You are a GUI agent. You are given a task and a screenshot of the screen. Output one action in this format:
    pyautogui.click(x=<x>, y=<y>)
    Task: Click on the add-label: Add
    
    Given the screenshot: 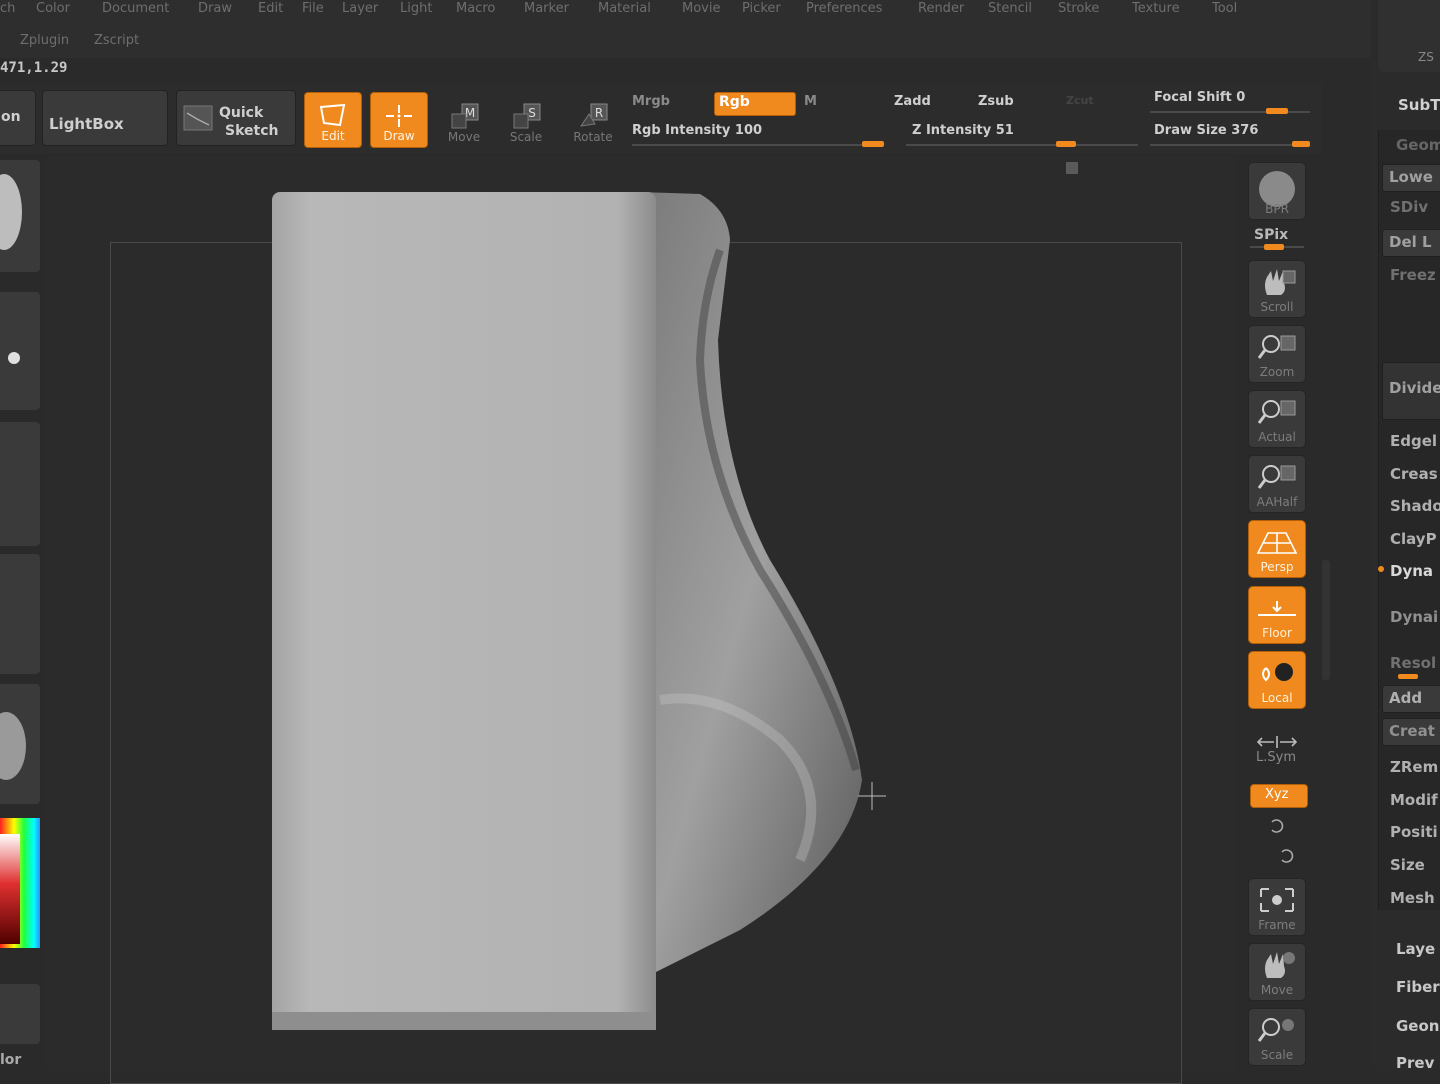 What is the action you would take?
    pyautogui.click(x=1406, y=698)
    